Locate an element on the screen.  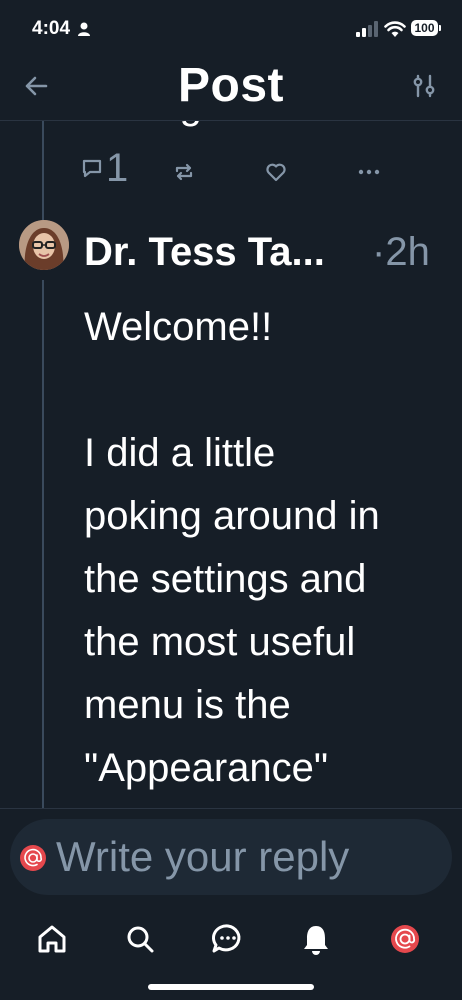
header: Post is located at coordinates (231, 88).